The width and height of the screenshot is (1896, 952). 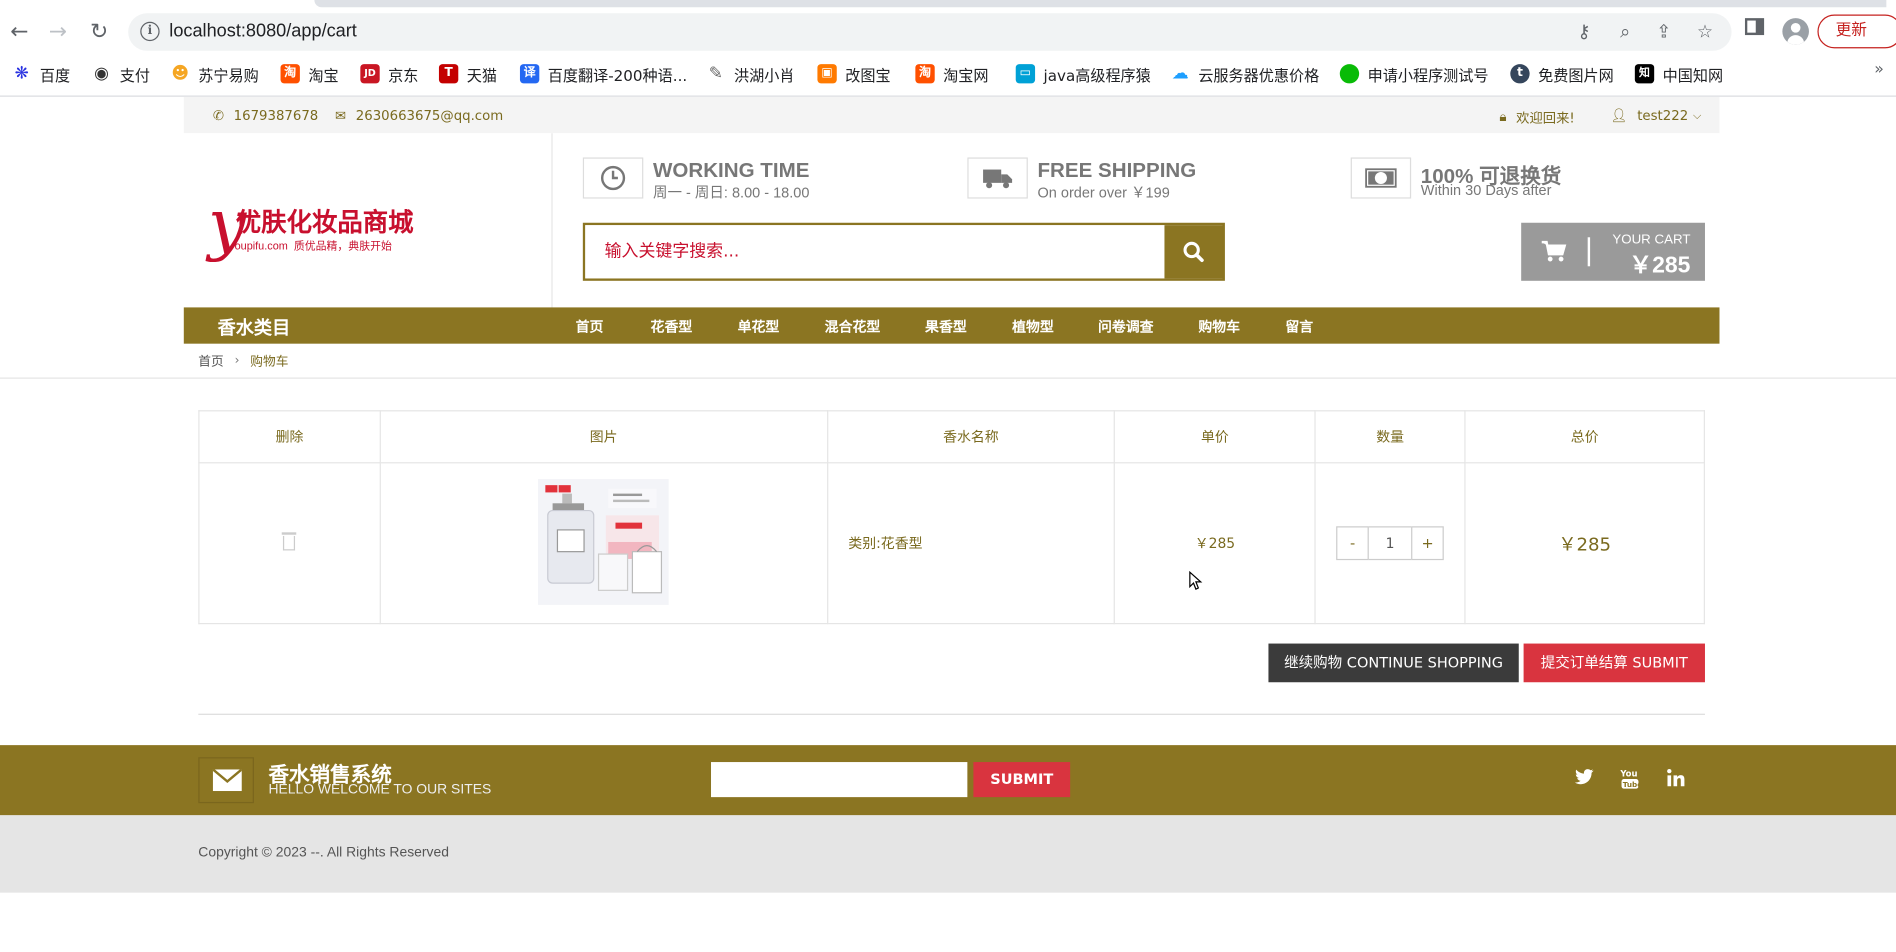 I want to click on url-text: localhost:8080/app/cart, so click(x=263, y=31).